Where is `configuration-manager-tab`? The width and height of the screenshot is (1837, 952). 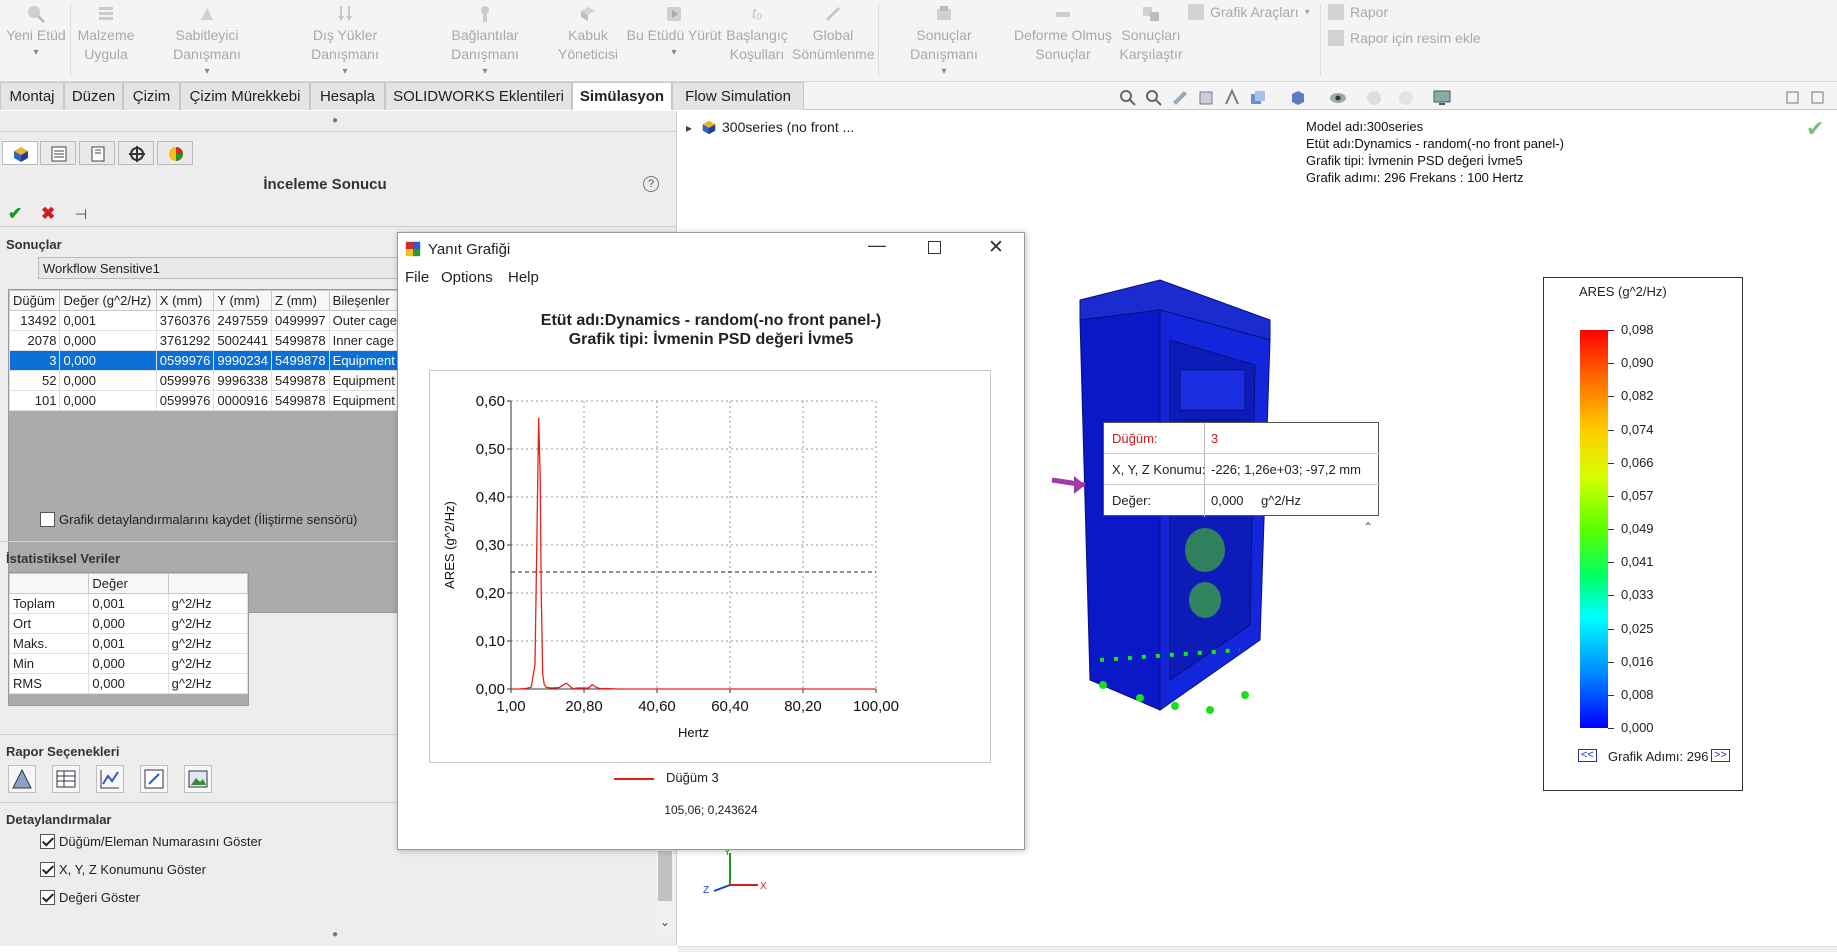 configuration-manager-tab is located at coordinates (97, 153).